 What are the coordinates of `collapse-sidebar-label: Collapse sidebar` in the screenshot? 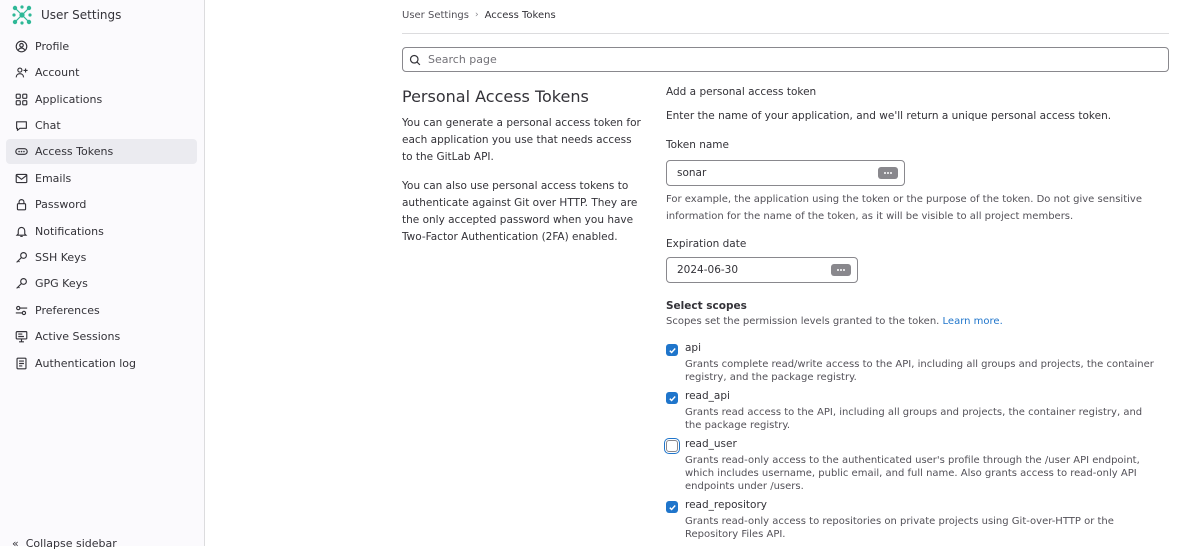 It's located at (71, 543).